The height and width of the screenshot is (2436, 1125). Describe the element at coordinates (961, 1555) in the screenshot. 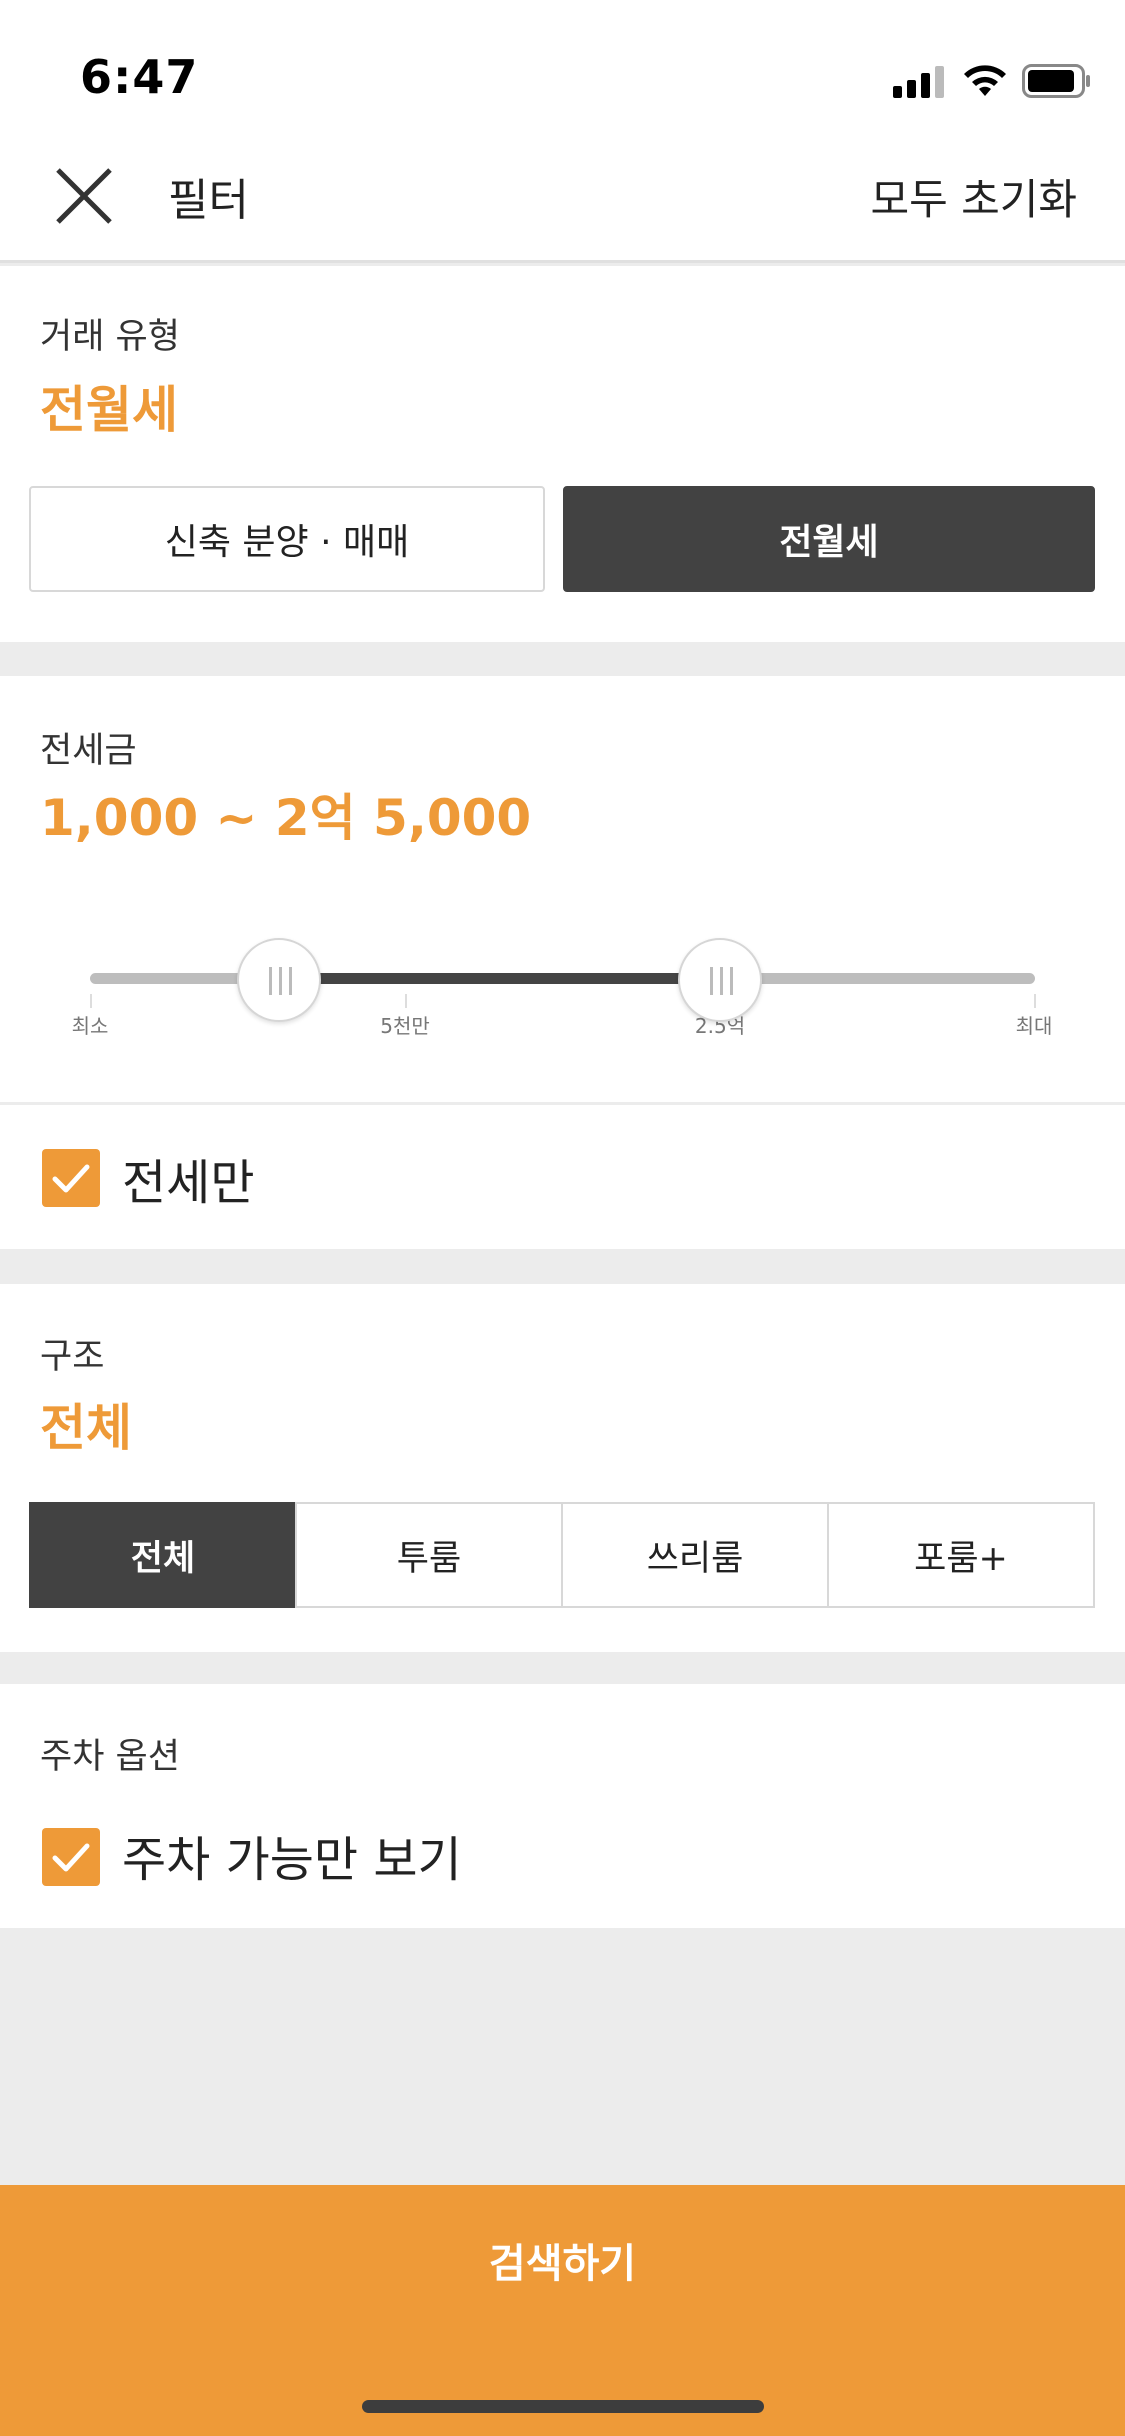

I see `structure-option-four-room-plus: 포룸+` at that location.